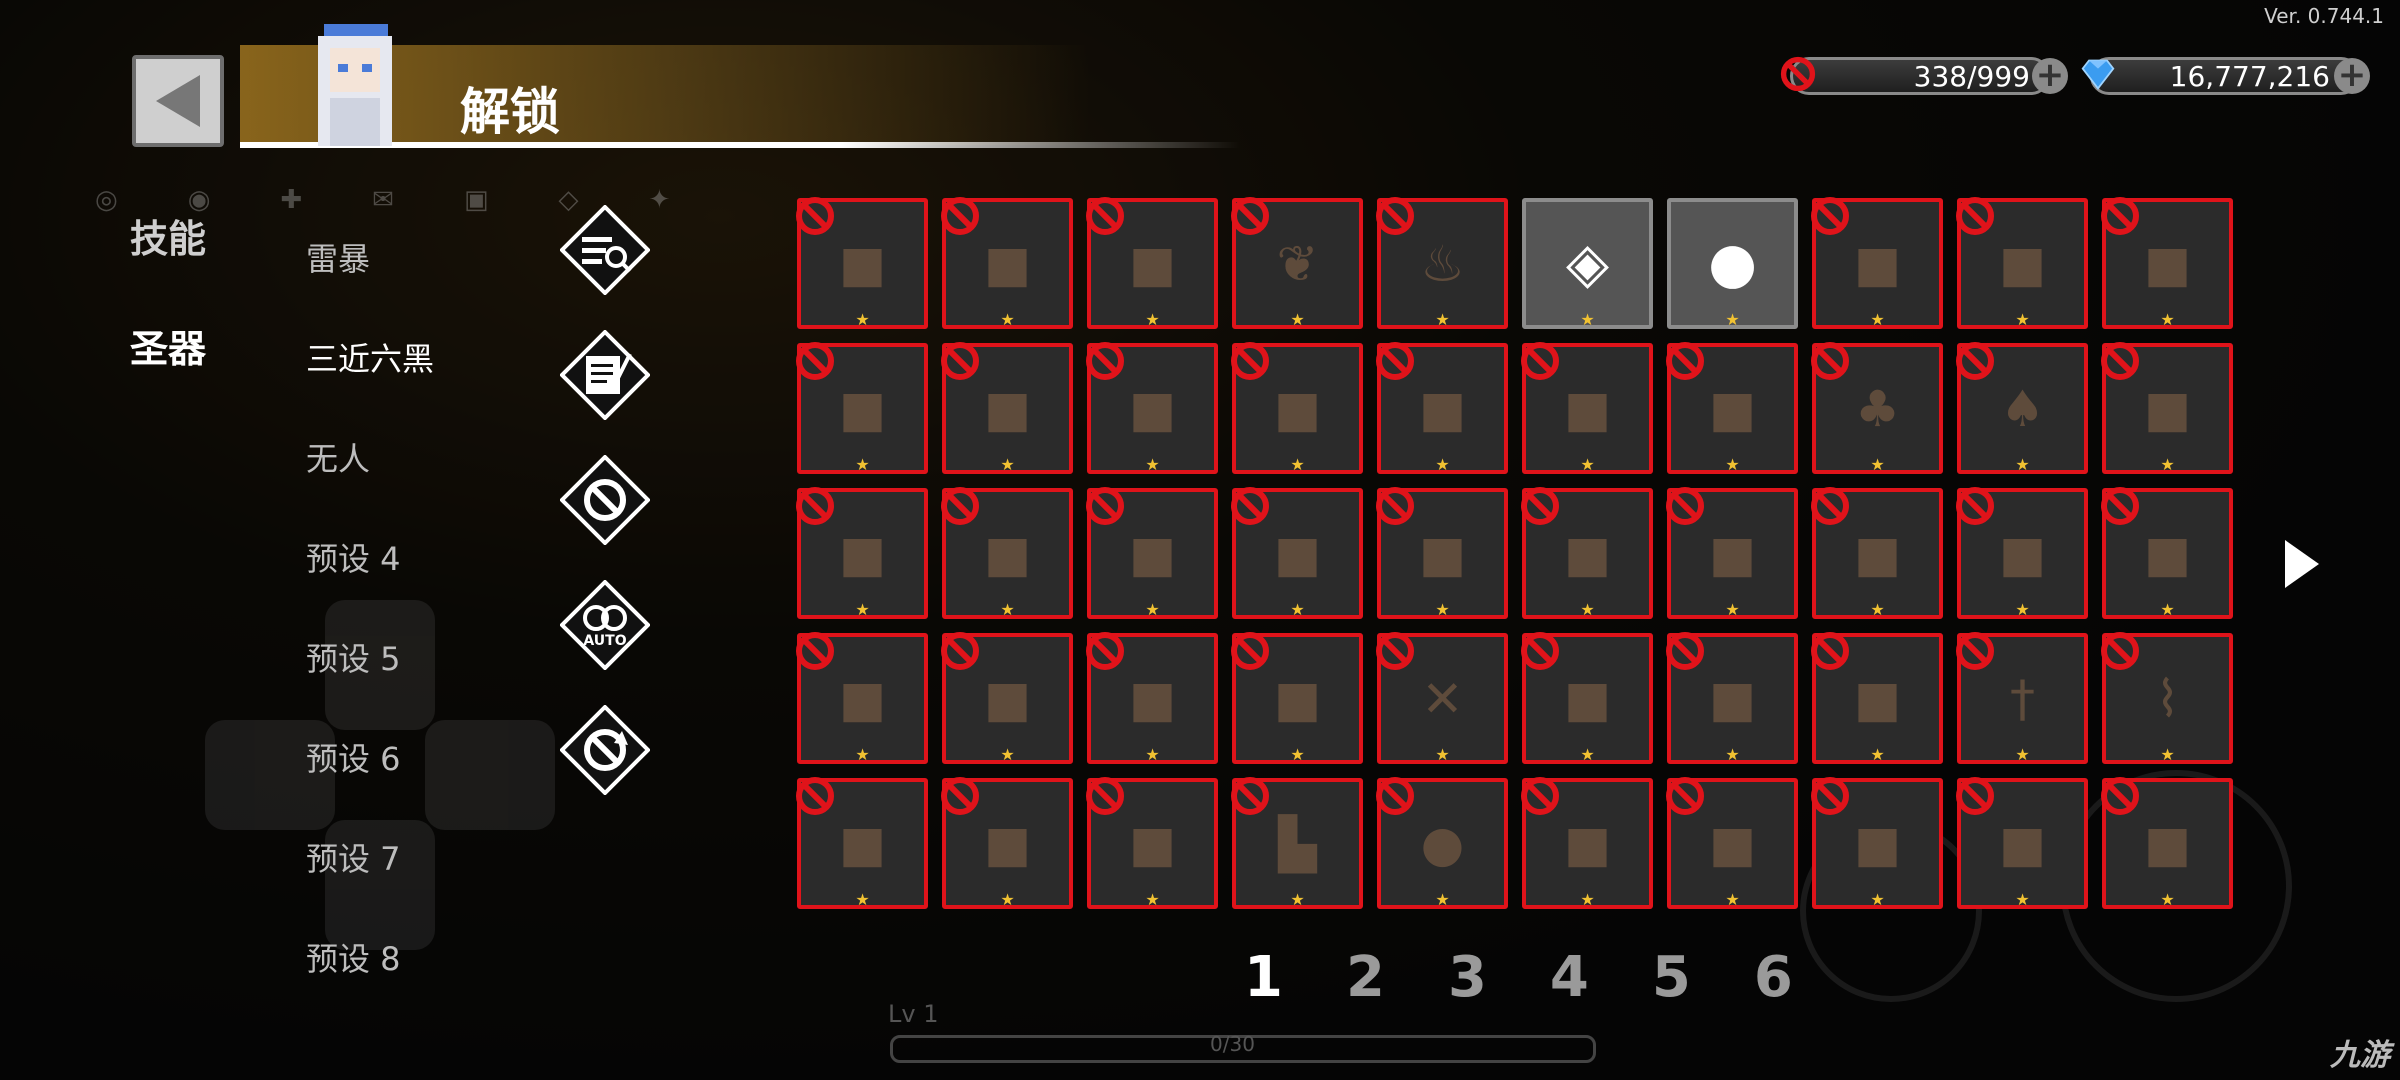 The image size is (2400, 1080). What do you see at coordinates (2167, 698) in the screenshot?
I see `relic-slot: ⌇ ★` at bounding box center [2167, 698].